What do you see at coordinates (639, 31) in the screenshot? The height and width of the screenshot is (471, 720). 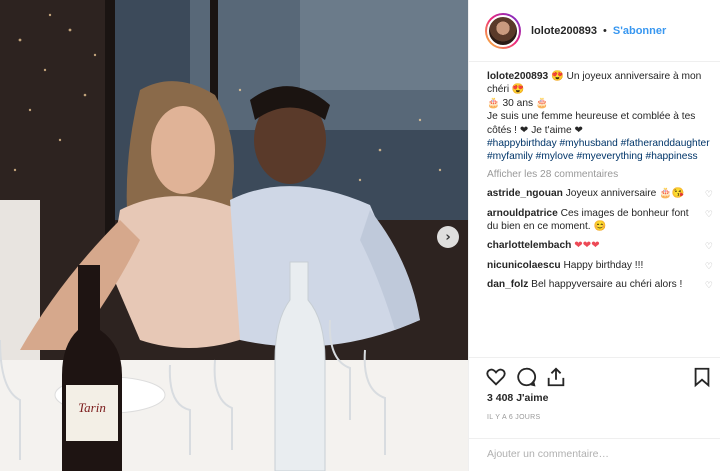 I see `follow-button: S'abonner` at bounding box center [639, 31].